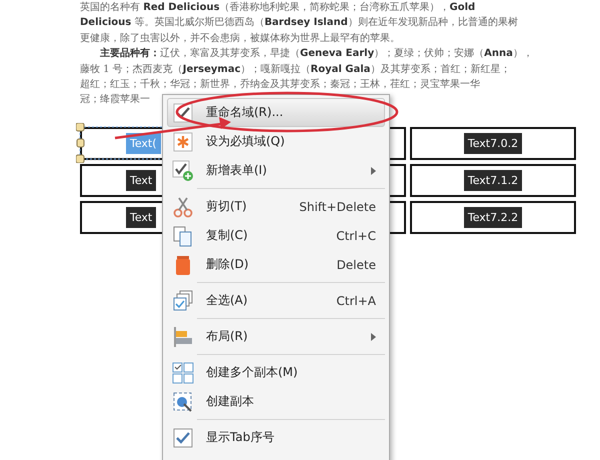 The width and height of the screenshot is (600, 460). I want to click on paragraph-line: 主要品种有：辽伏，寒富及其芽变系，早捷（Geneva Early）；夏绿；伏帅；安娜（Anna），, so click(316, 54).